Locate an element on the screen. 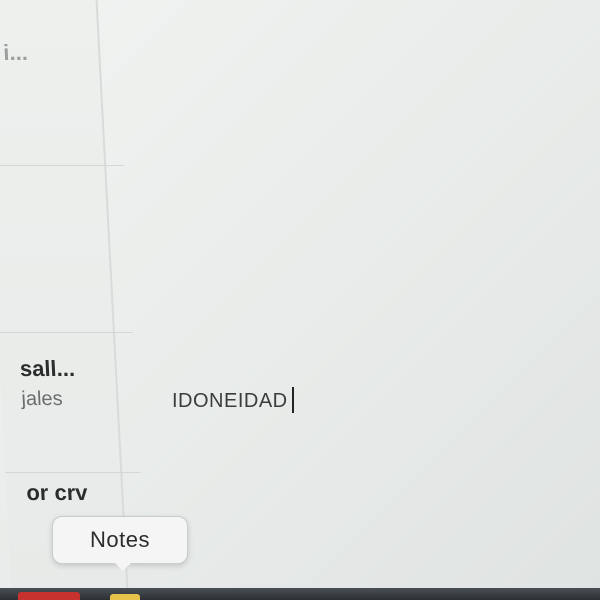 This screenshot has width=600, height=600. note-preview: jales is located at coordinates (42, 399).